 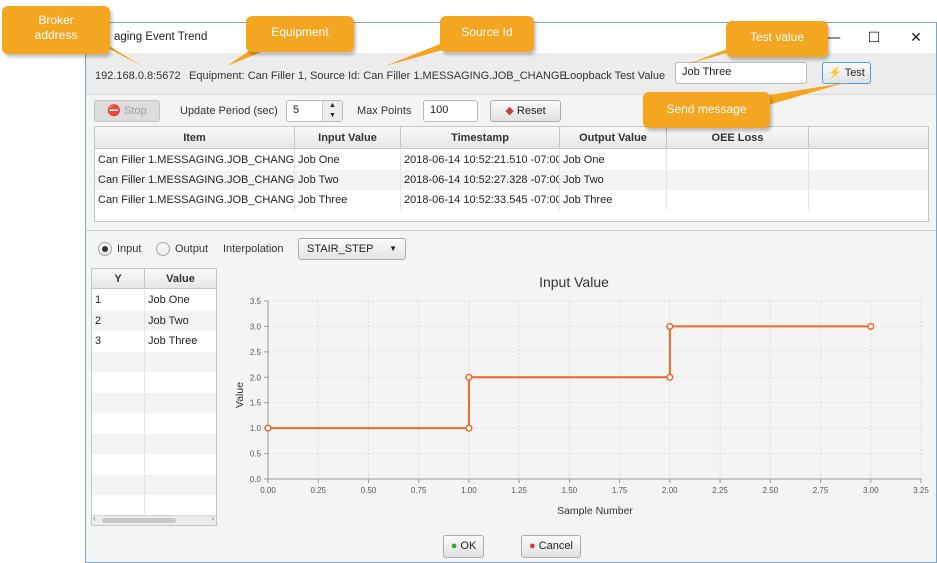 I want to click on broker-callout: Broker address, so click(x=56, y=30).